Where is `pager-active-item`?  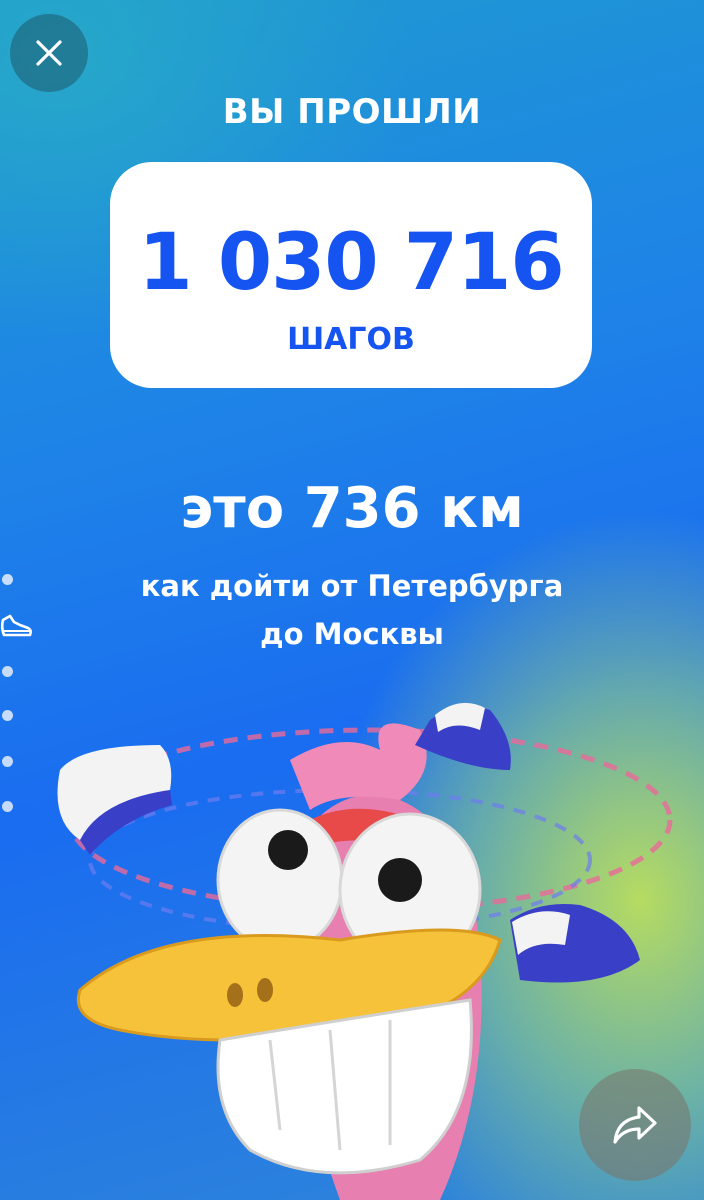
pager-active-item is located at coordinates (17, 625).